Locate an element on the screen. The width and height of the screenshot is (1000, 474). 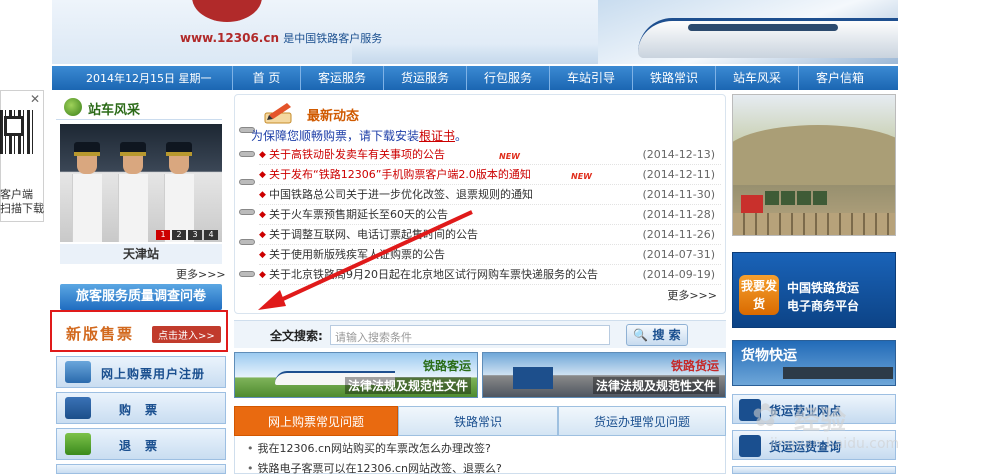
photo-tab-2: 2 is located at coordinates (179, 235).